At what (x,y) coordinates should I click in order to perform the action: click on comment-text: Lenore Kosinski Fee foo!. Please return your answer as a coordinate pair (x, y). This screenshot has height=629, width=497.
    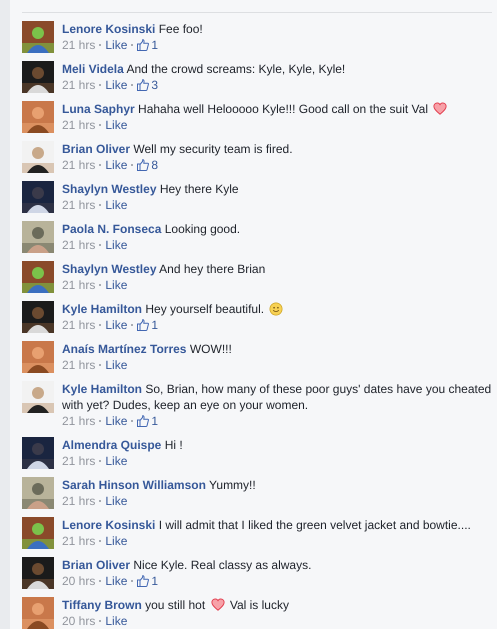
    Looking at the image, I should click on (133, 29).